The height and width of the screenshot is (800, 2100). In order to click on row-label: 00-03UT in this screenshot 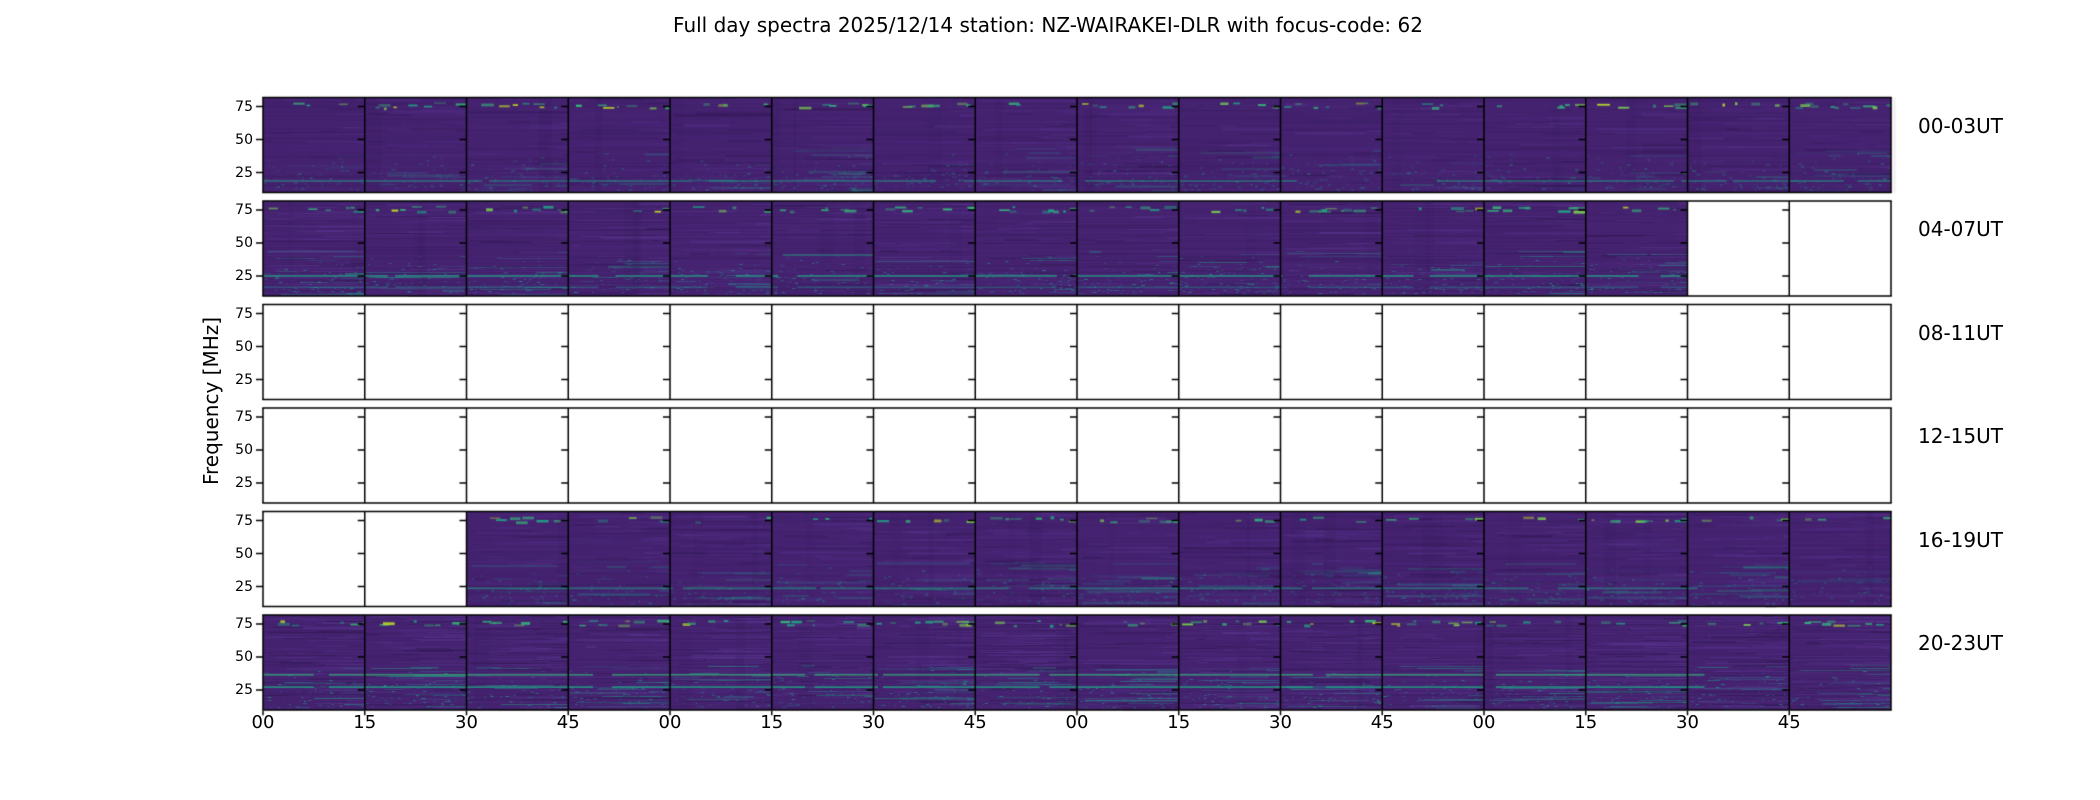, I will do `click(1960, 125)`.